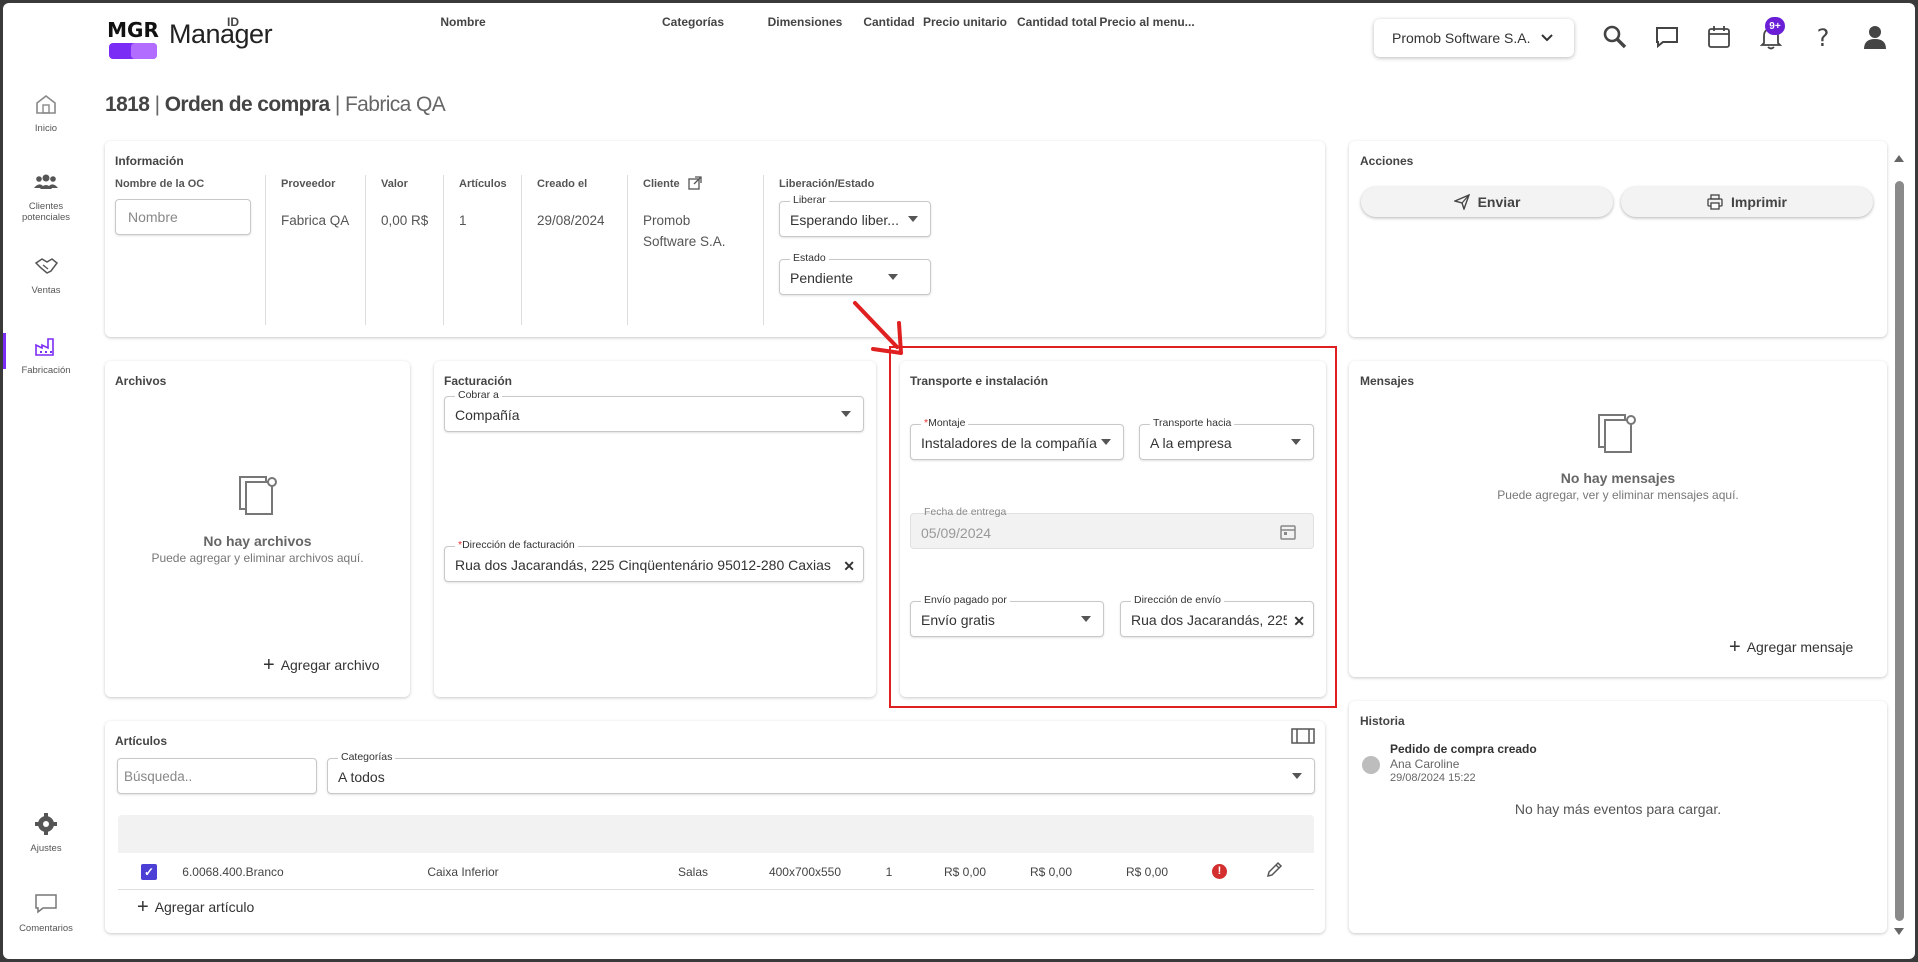 The height and width of the screenshot is (962, 1918). Describe the element at coordinates (1113, 527) in the screenshot. I see `highlight-box` at that location.